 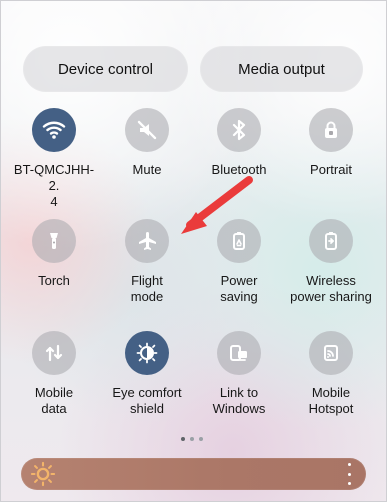 What do you see at coordinates (239, 169) in the screenshot?
I see `tile-label-bluetooth: Bluetooth` at bounding box center [239, 169].